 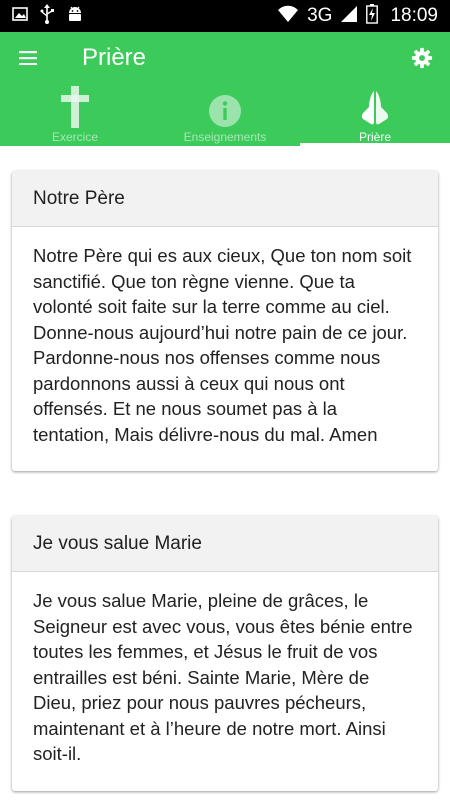 What do you see at coordinates (79, 198) in the screenshot?
I see `card-title: Notre Père` at bounding box center [79, 198].